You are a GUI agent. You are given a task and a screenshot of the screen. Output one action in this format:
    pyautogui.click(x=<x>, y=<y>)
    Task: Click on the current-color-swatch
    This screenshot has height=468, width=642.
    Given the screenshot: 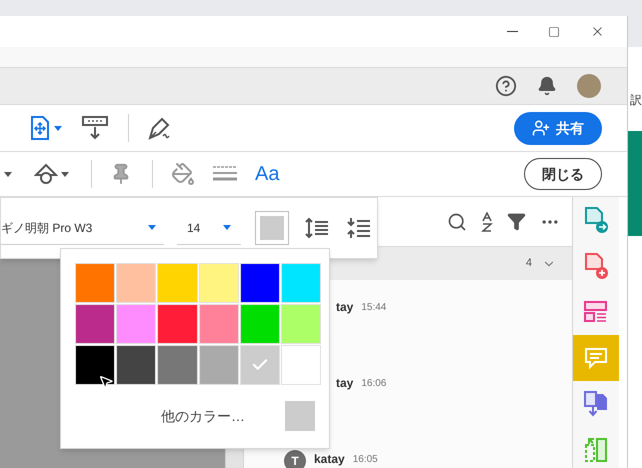 What is the action you would take?
    pyautogui.click(x=300, y=416)
    